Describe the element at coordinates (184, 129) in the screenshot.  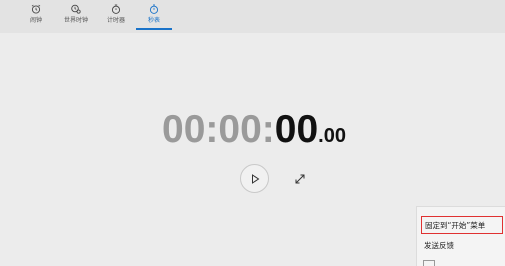
I see `stopwatch-hours: 00` at that location.